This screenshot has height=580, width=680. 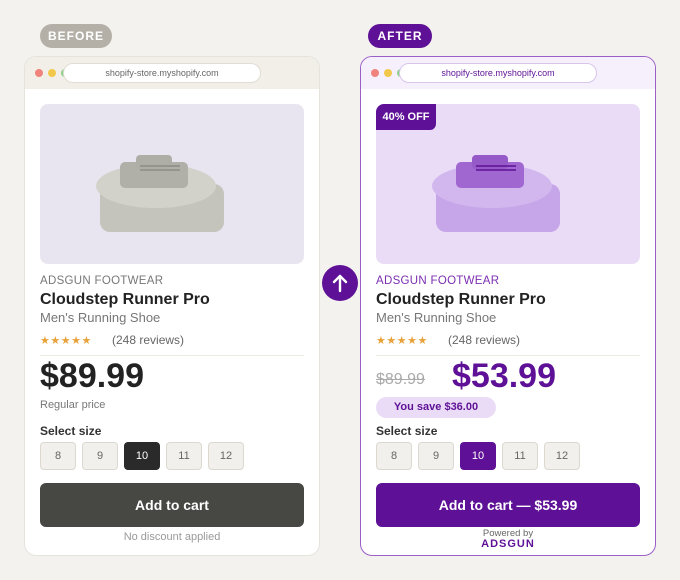 I want to click on product-image, so click(x=172, y=184).